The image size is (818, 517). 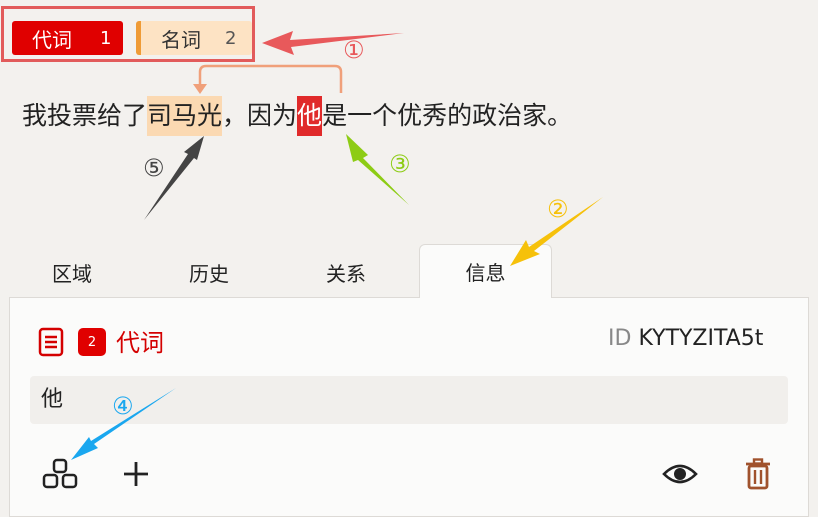 I want to click on annotation-5: ⑤, so click(x=154, y=168).